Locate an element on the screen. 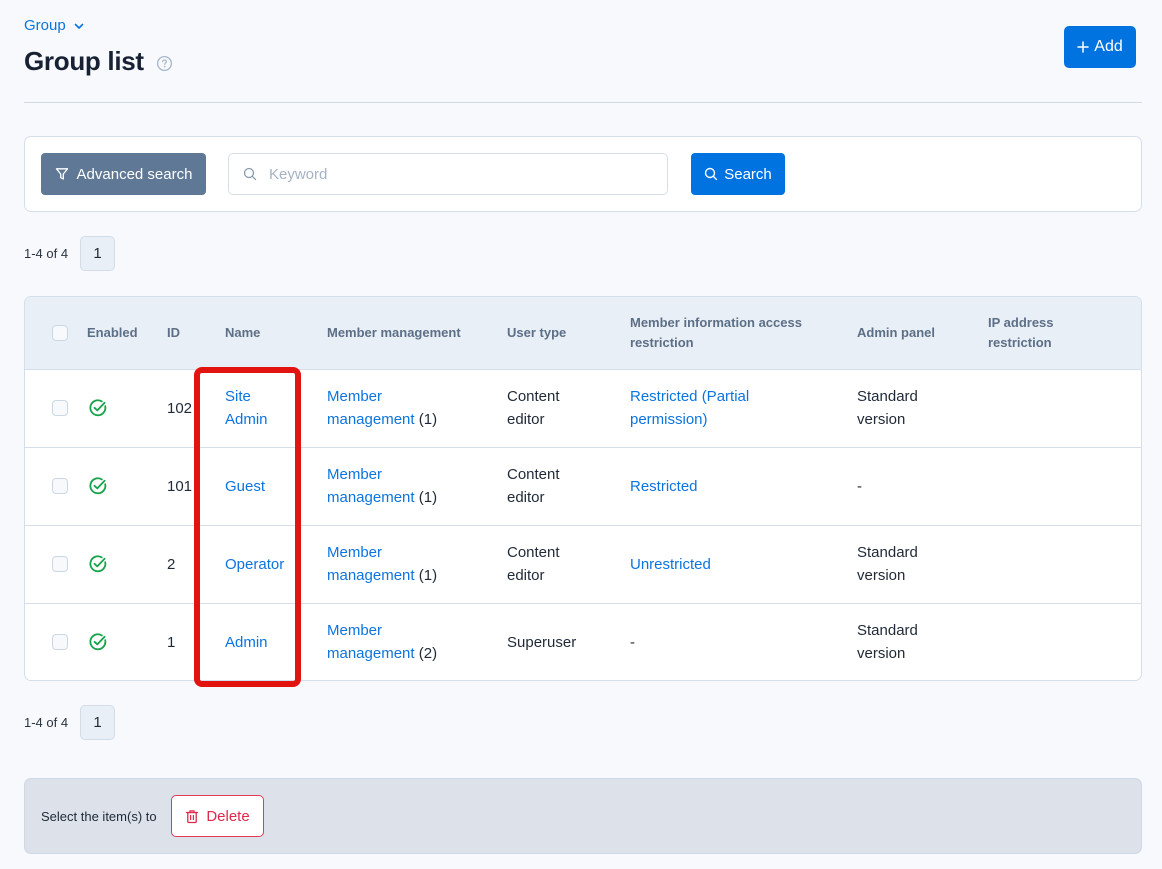 Image resolution: width=1162 pixels, height=869 pixels. member-management-cell: Member management (2) is located at coordinates (417, 641).